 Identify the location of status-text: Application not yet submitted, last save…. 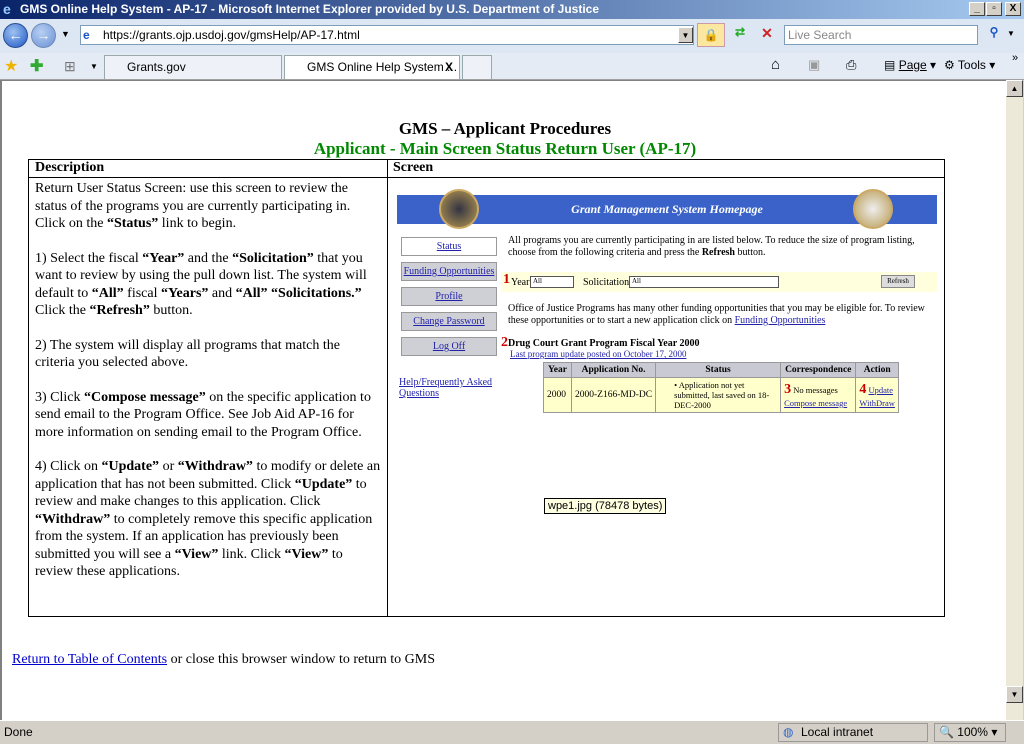
(722, 395).